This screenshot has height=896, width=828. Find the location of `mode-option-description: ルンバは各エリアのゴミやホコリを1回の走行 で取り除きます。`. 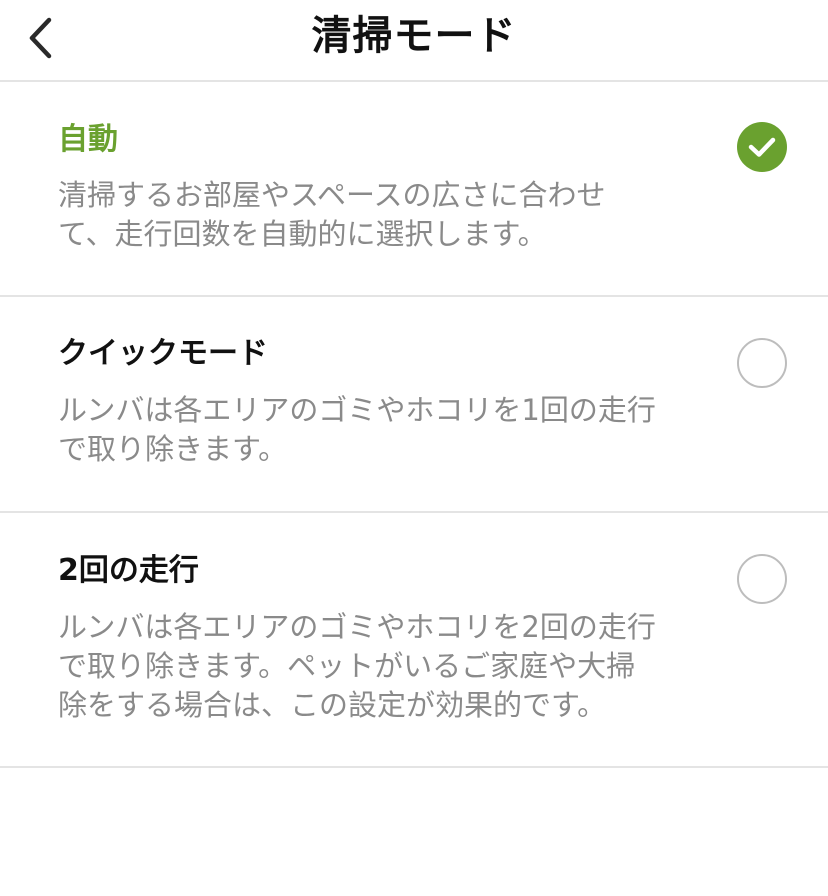

mode-option-description: ルンバは各エリアのゴミやホコリを1回の走行 で取り除きます。 is located at coordinates (357, 429).